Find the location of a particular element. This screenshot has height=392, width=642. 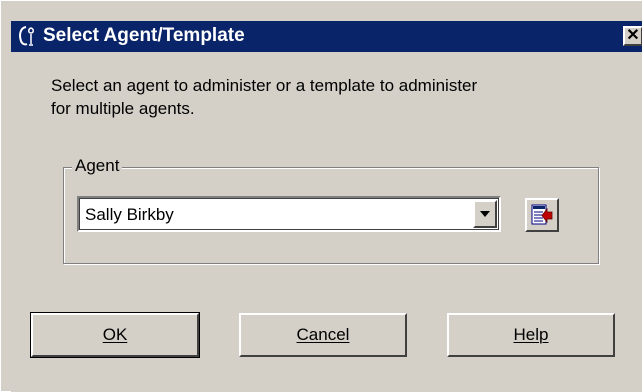

cancel-button-label: Cancel is located at coordinates (323, 334).